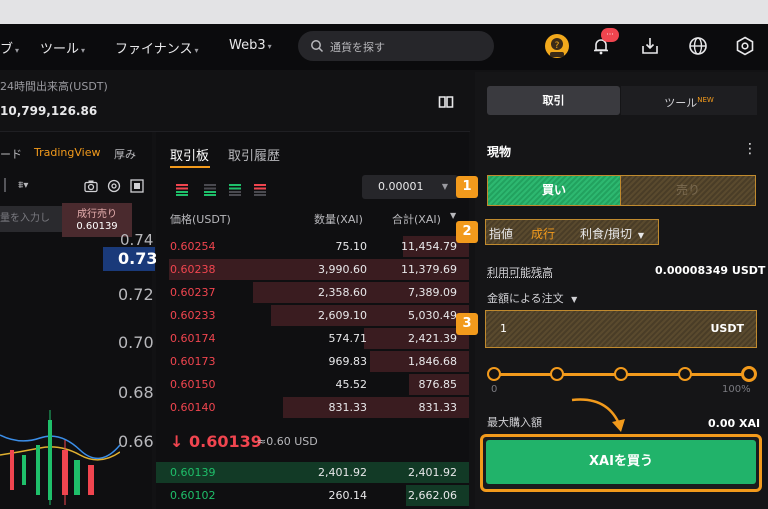 This screenshot has width=768, height=509. I want to click on tab-depth: 厚み, so click(125, 154).